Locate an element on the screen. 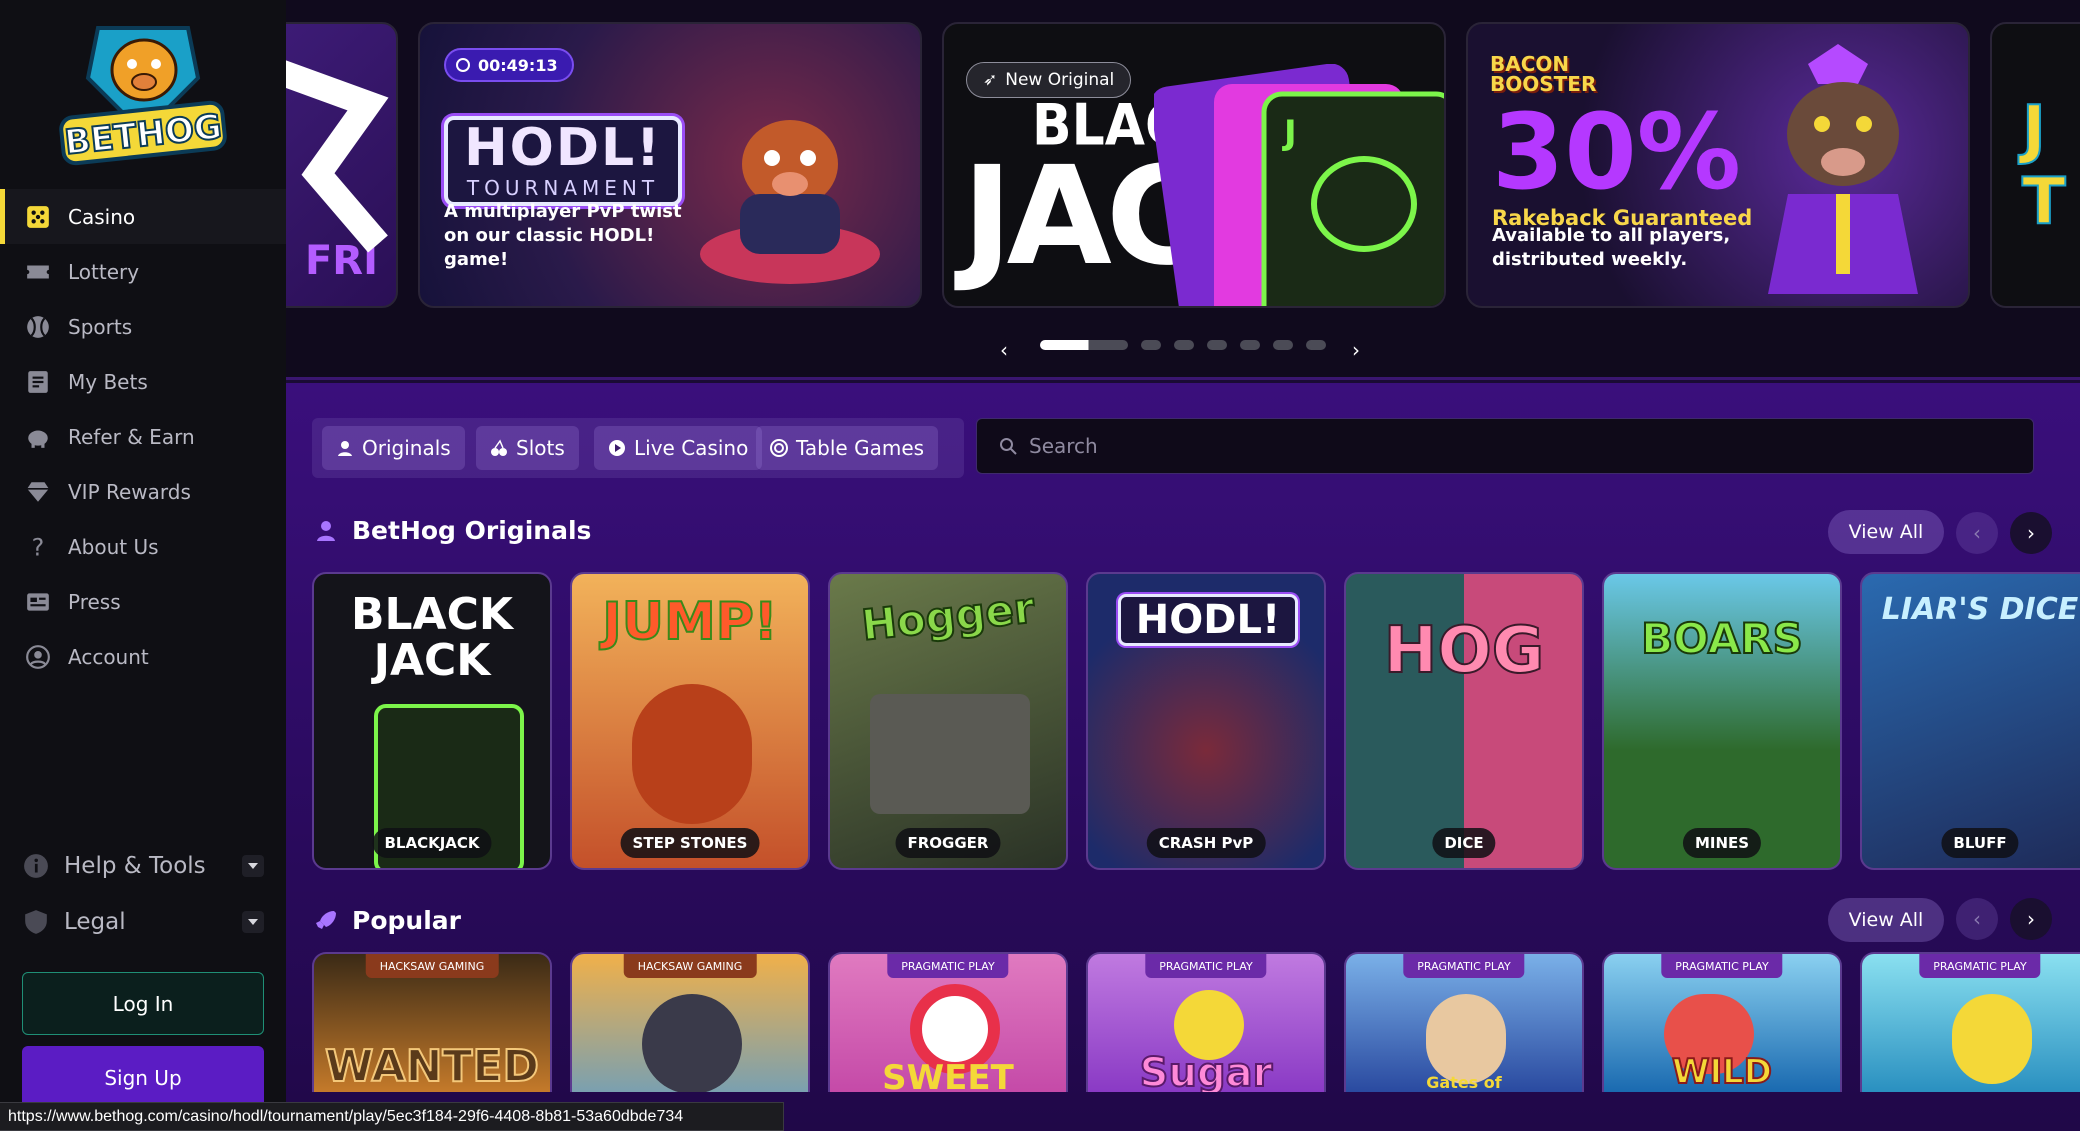 This screenshot has width=2080, height=1131. section-title: BetHog Originals is located at coordinates (472, 530).